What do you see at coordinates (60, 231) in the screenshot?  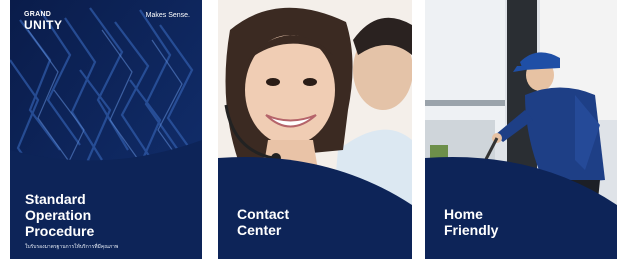 I see `title-line: Procedure` at bounding box center [60, 231].